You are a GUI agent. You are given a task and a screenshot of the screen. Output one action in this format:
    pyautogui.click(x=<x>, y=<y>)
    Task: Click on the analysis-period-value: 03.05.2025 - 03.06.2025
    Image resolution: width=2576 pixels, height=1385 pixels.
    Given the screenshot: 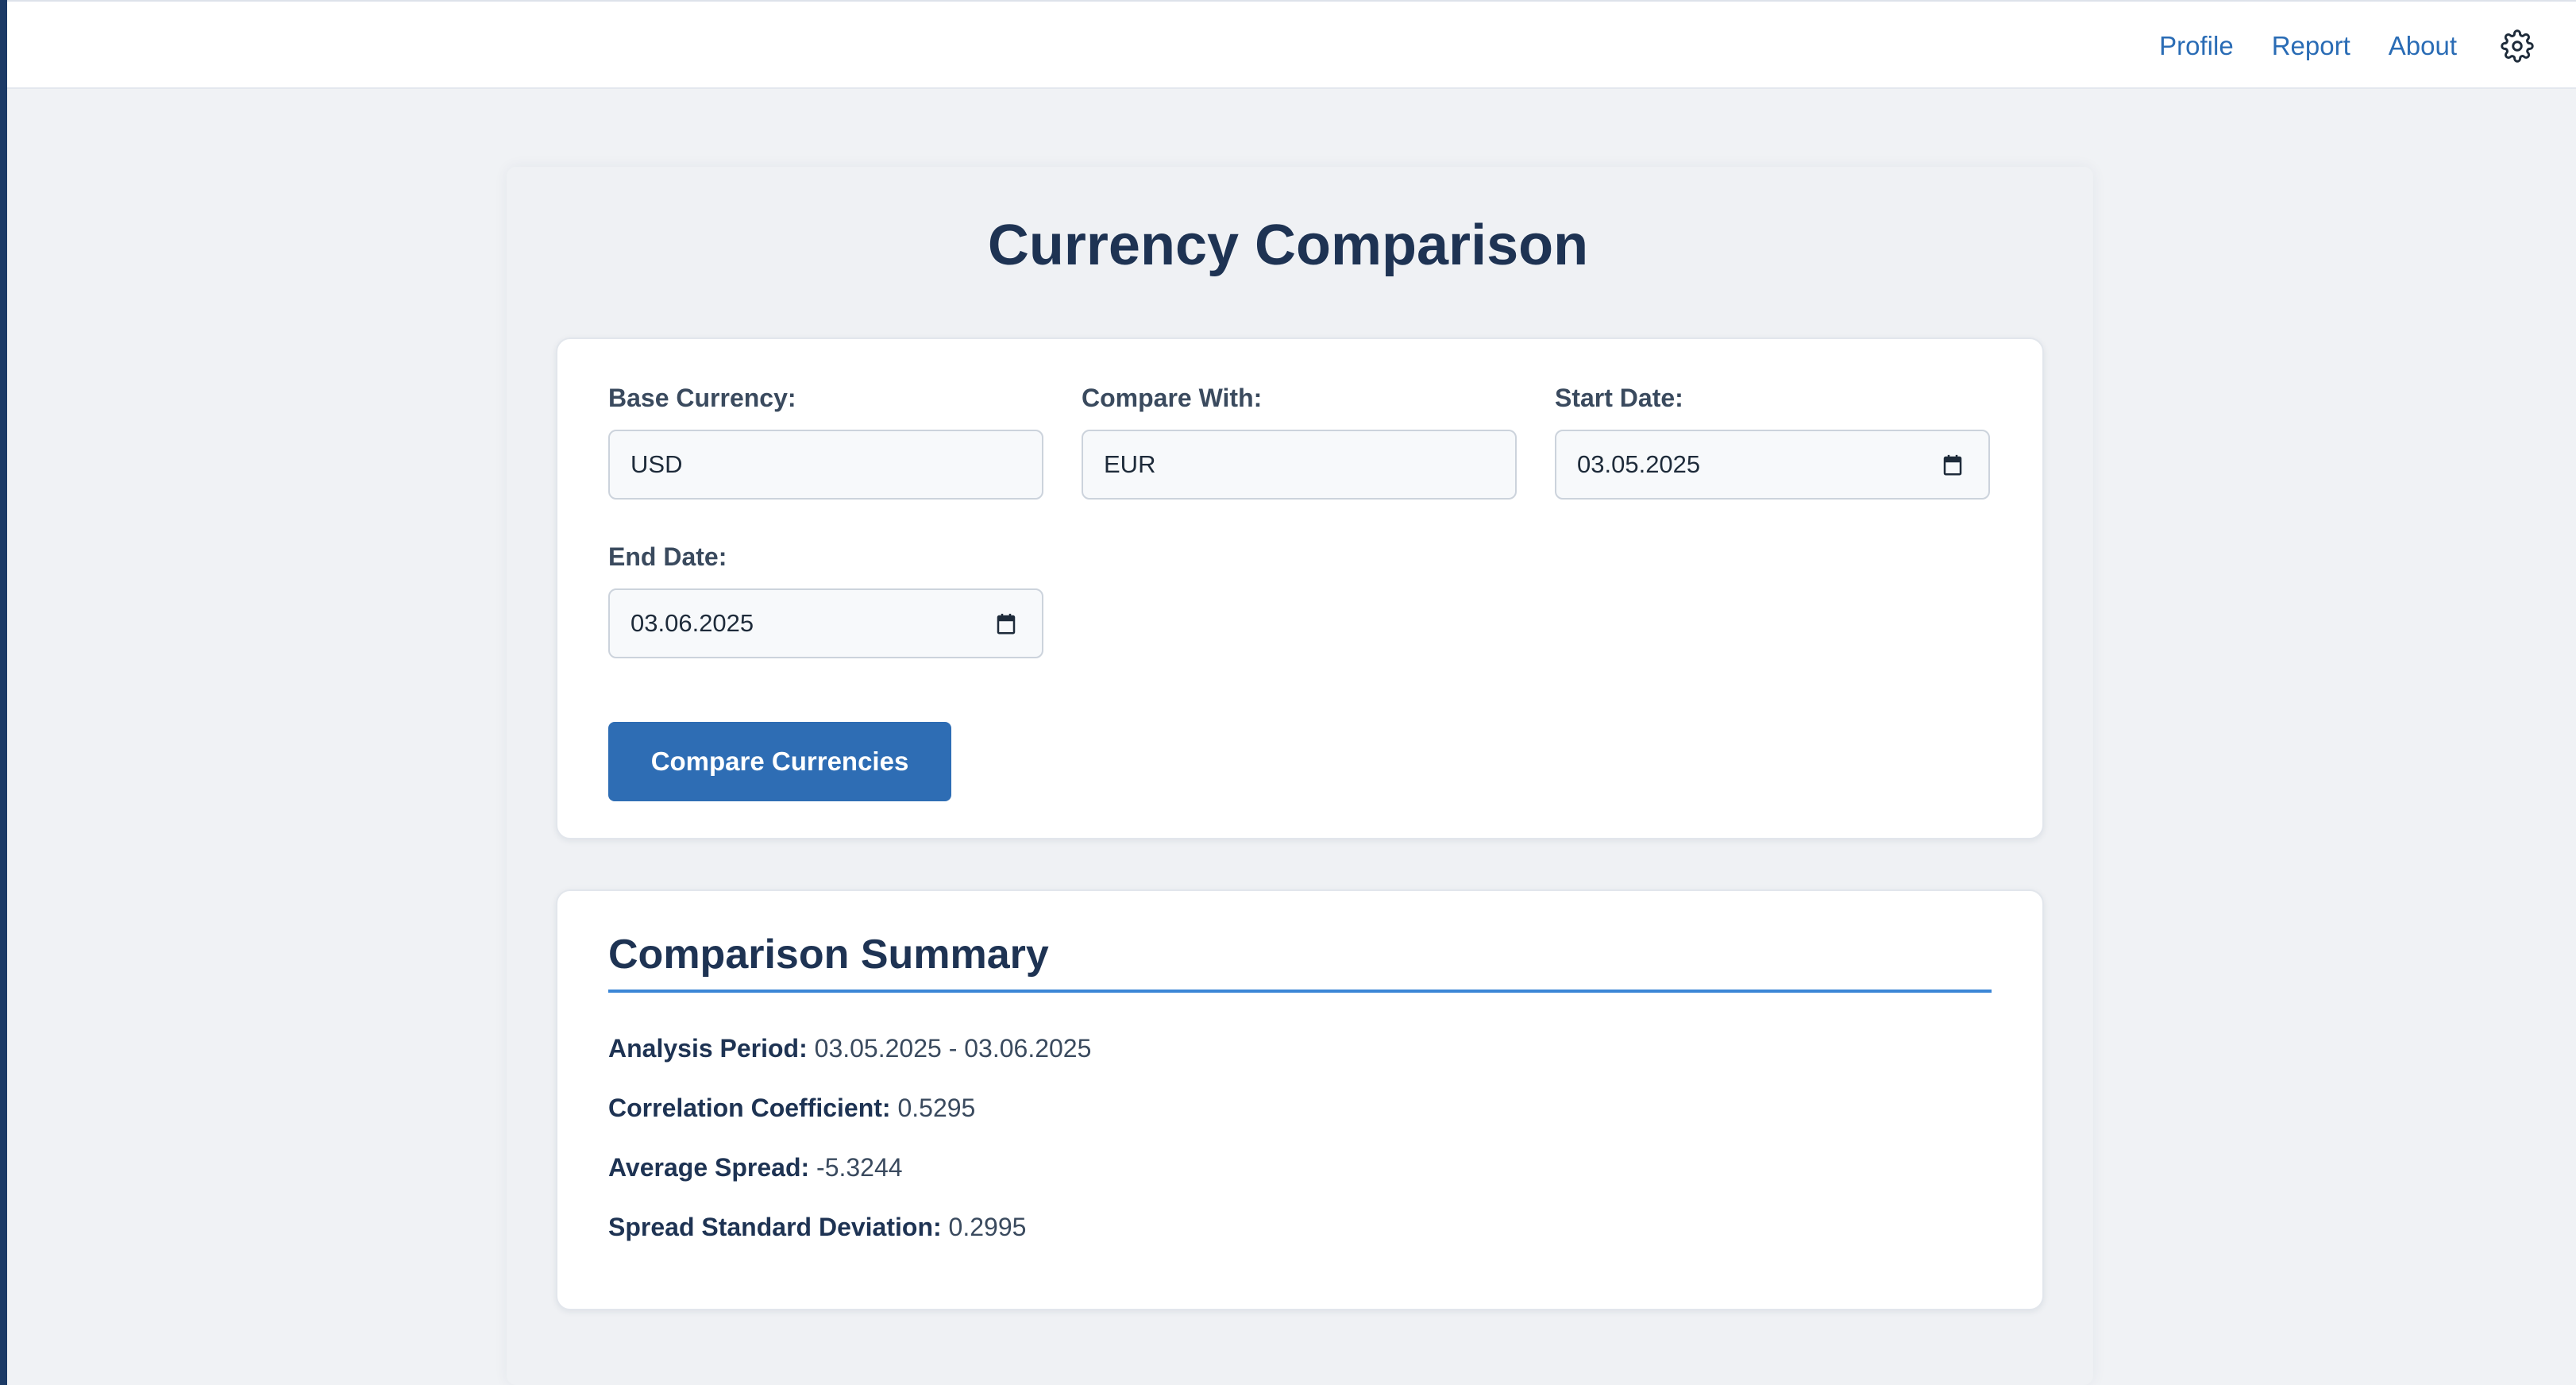 What is the action you would take?
    pyautogui.click(x=953, y=1048)
    